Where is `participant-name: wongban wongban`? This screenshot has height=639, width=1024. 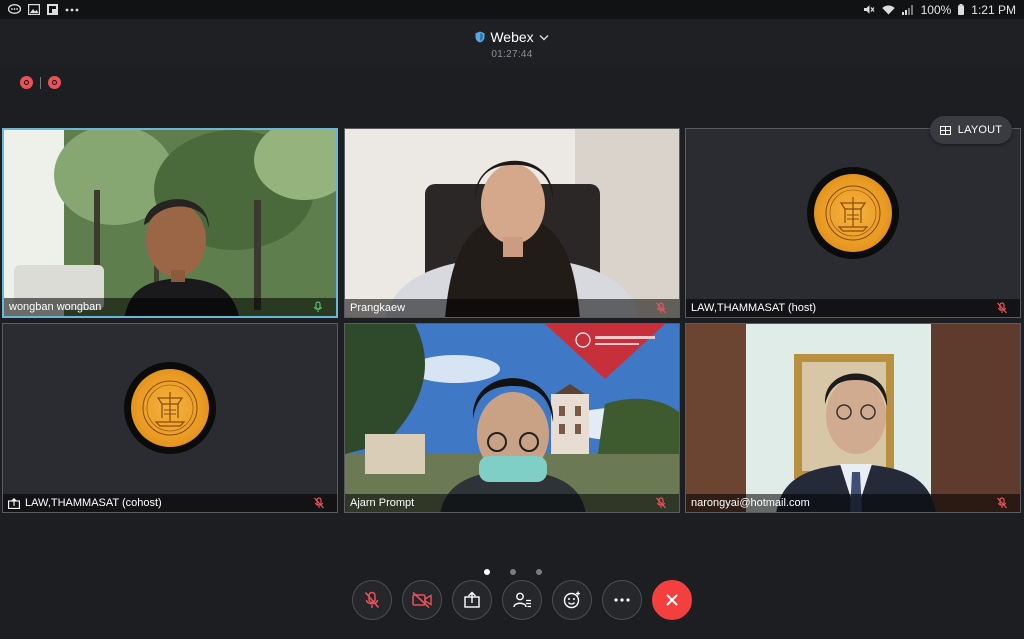
participant-name: wongban wongban is located at coordinates (55, 307).